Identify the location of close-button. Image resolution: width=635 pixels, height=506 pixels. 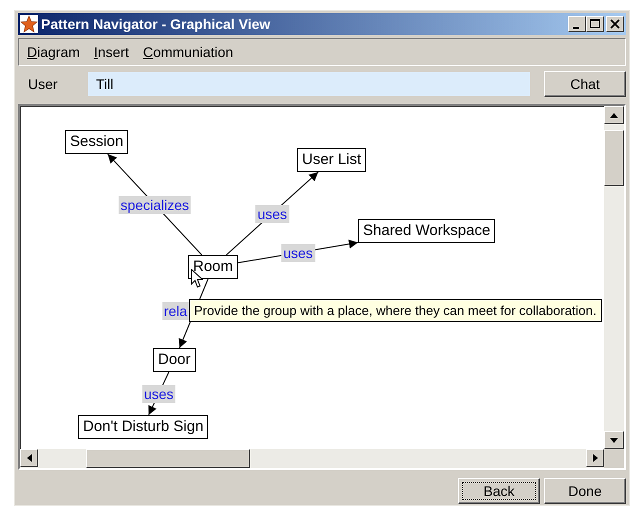
(615, 24).